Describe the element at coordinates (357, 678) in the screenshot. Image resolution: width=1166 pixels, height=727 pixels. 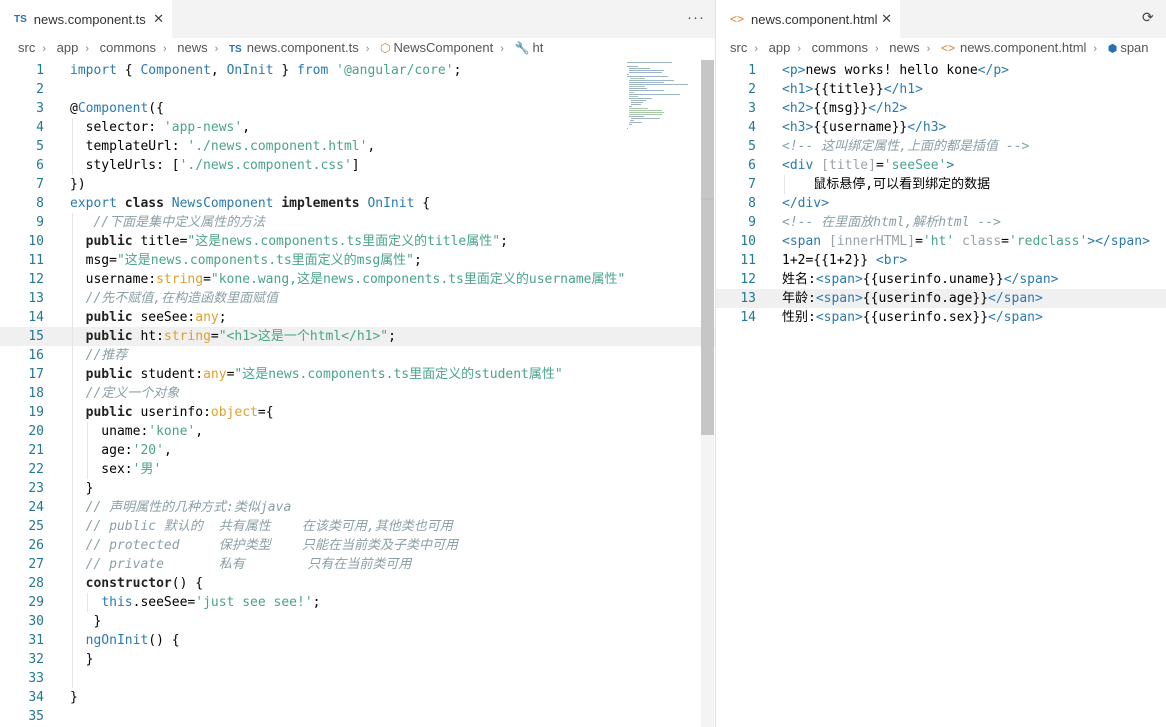
I see `code-line: 33` at that location.